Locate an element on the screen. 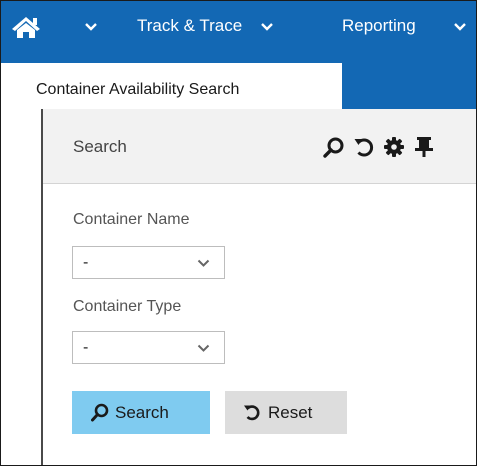 The image size is (477, 466). tab-container-availability-search: Container Availability Search is located at coordinates (171, 86).